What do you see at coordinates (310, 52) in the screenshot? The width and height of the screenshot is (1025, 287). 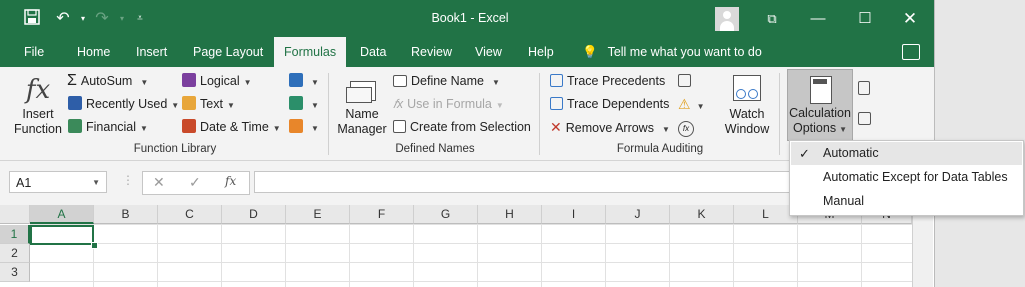 I see `tab-formulas: Formulas` at bounding box center [310, 52].